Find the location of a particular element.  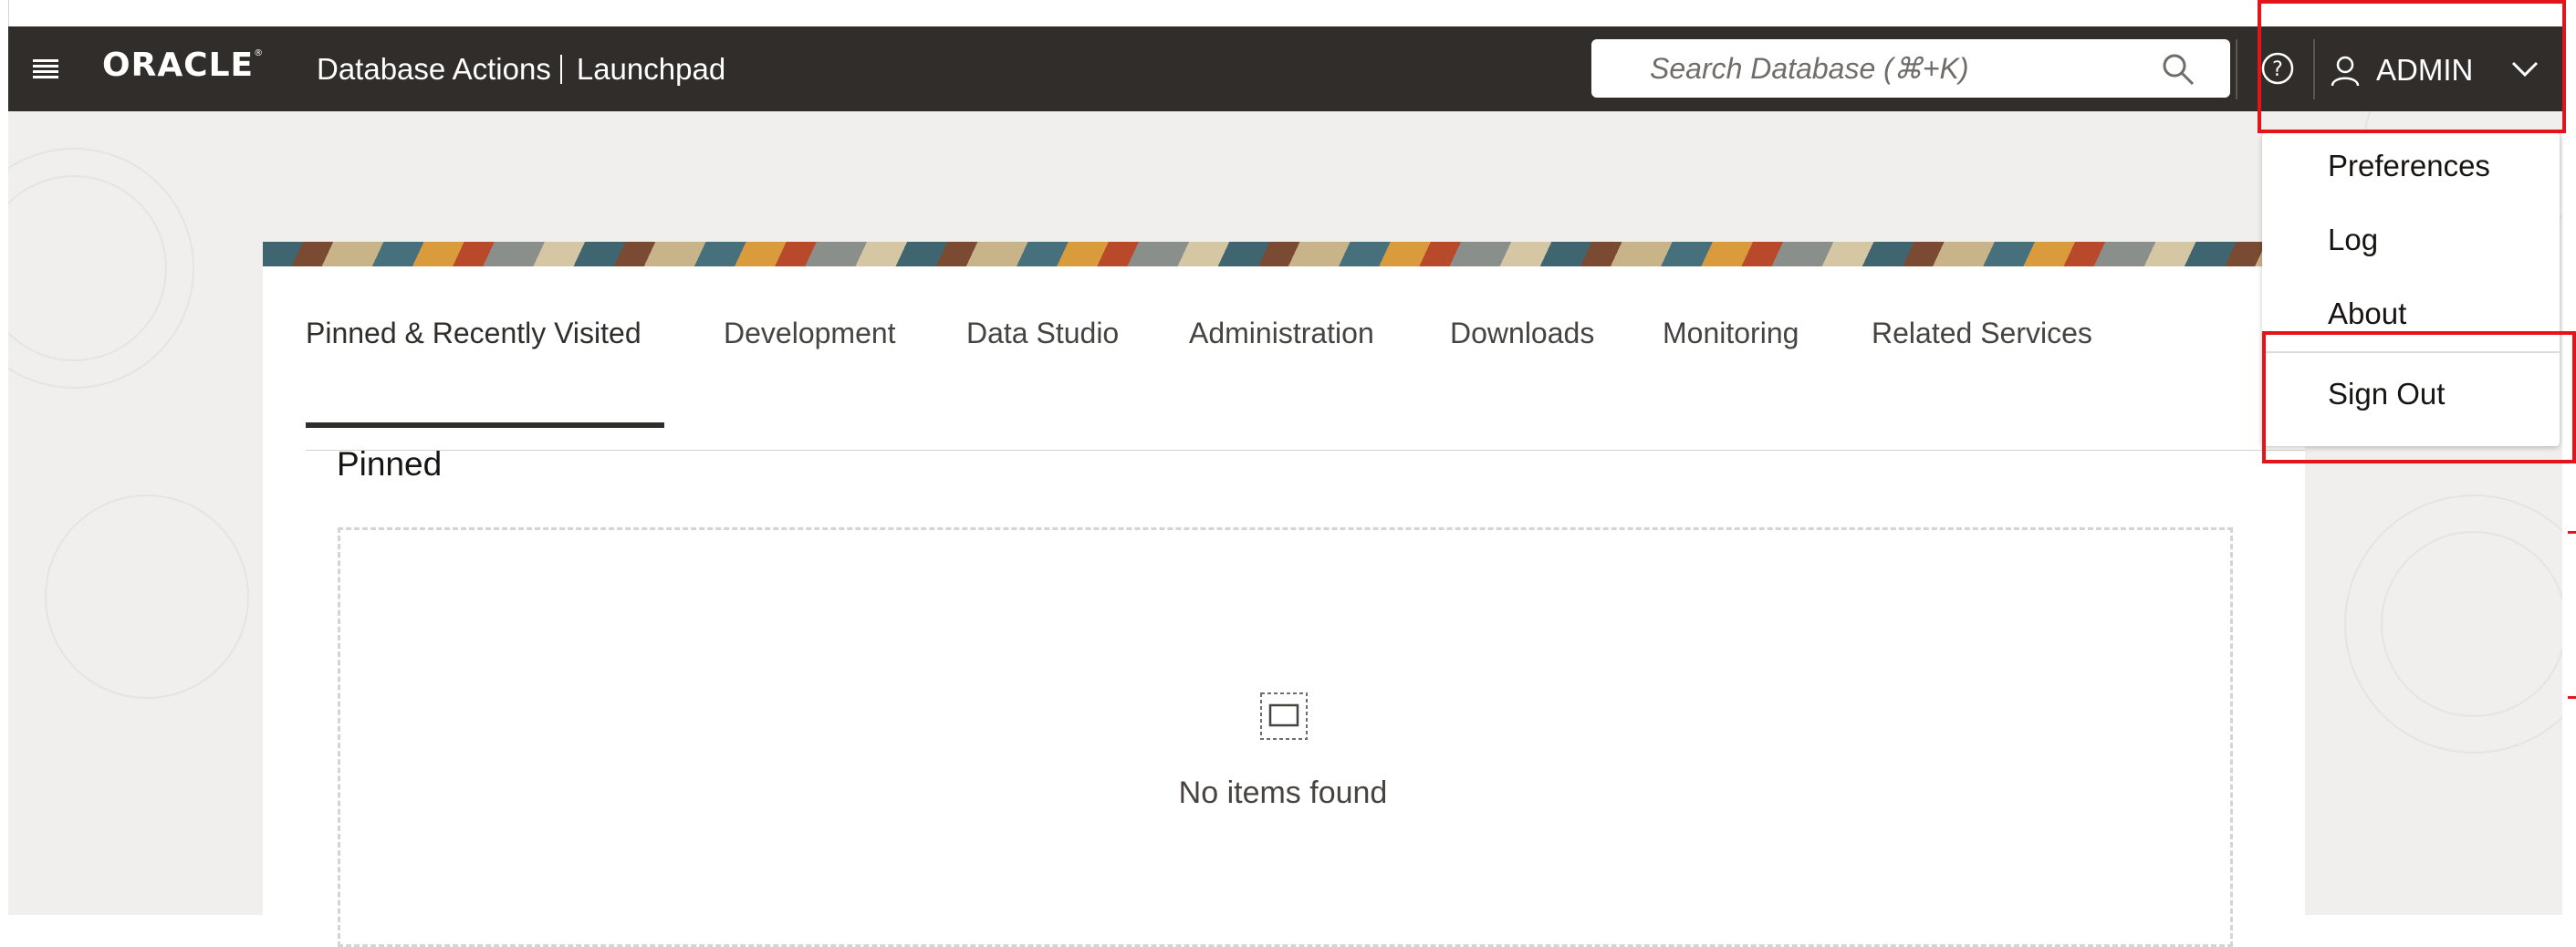

active-tab-indicator is located at coordinates (485, 425).